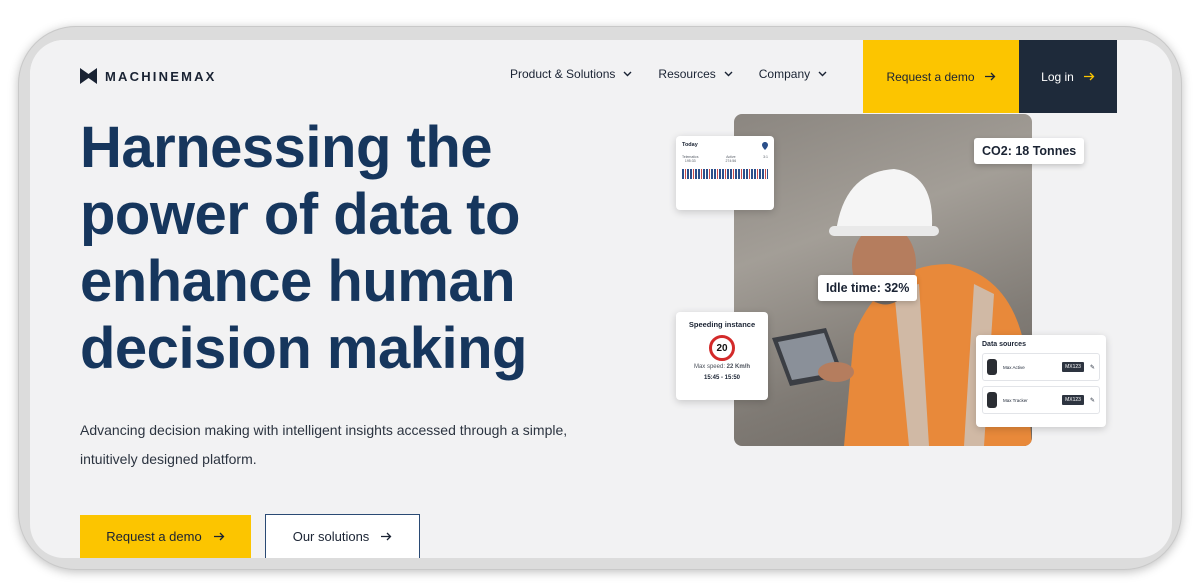  Describe the element at coordinates (563, 74) in the screenshot. I see `nav-item-label: Product & Solutions` at that location.